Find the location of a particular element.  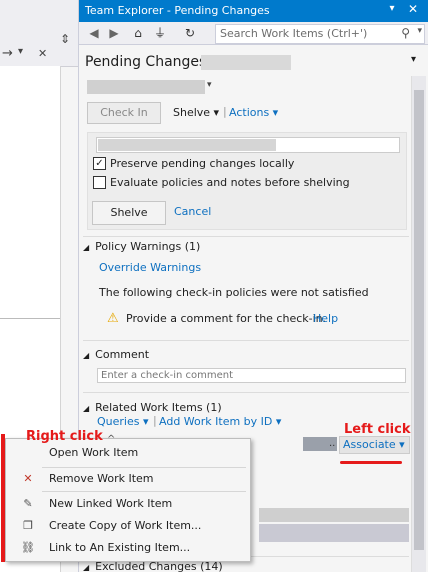

redacted-work-item-selected is located at coordinates (334, 533).